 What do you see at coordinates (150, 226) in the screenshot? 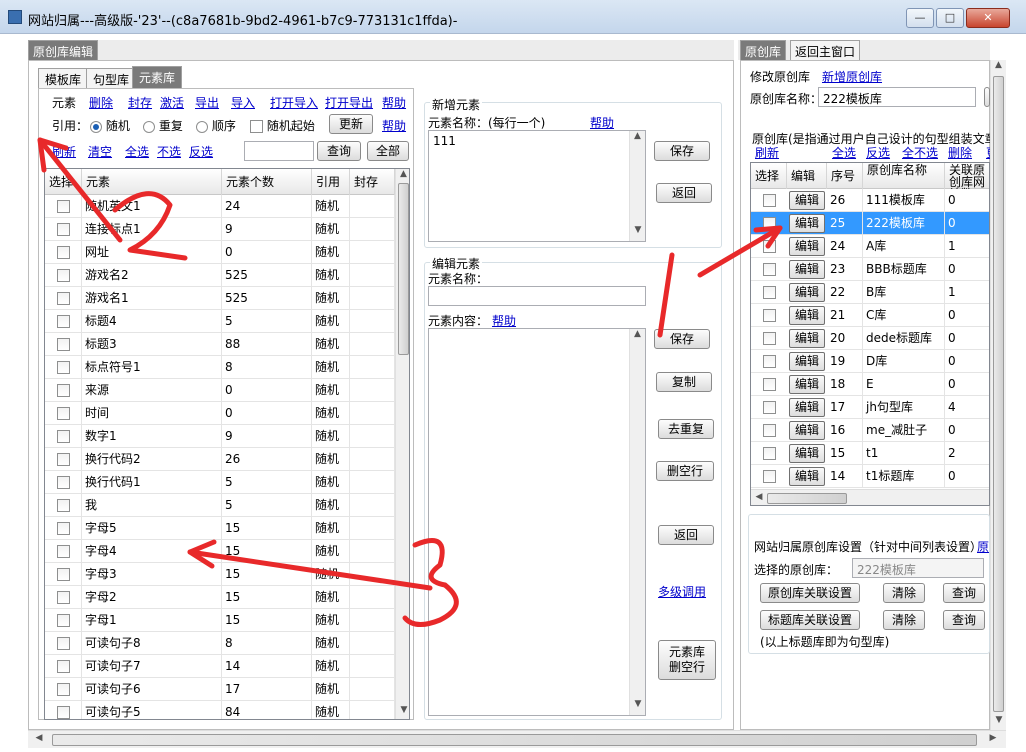
I see `annotation-digit-2-path` at bounding box center [150, 226].